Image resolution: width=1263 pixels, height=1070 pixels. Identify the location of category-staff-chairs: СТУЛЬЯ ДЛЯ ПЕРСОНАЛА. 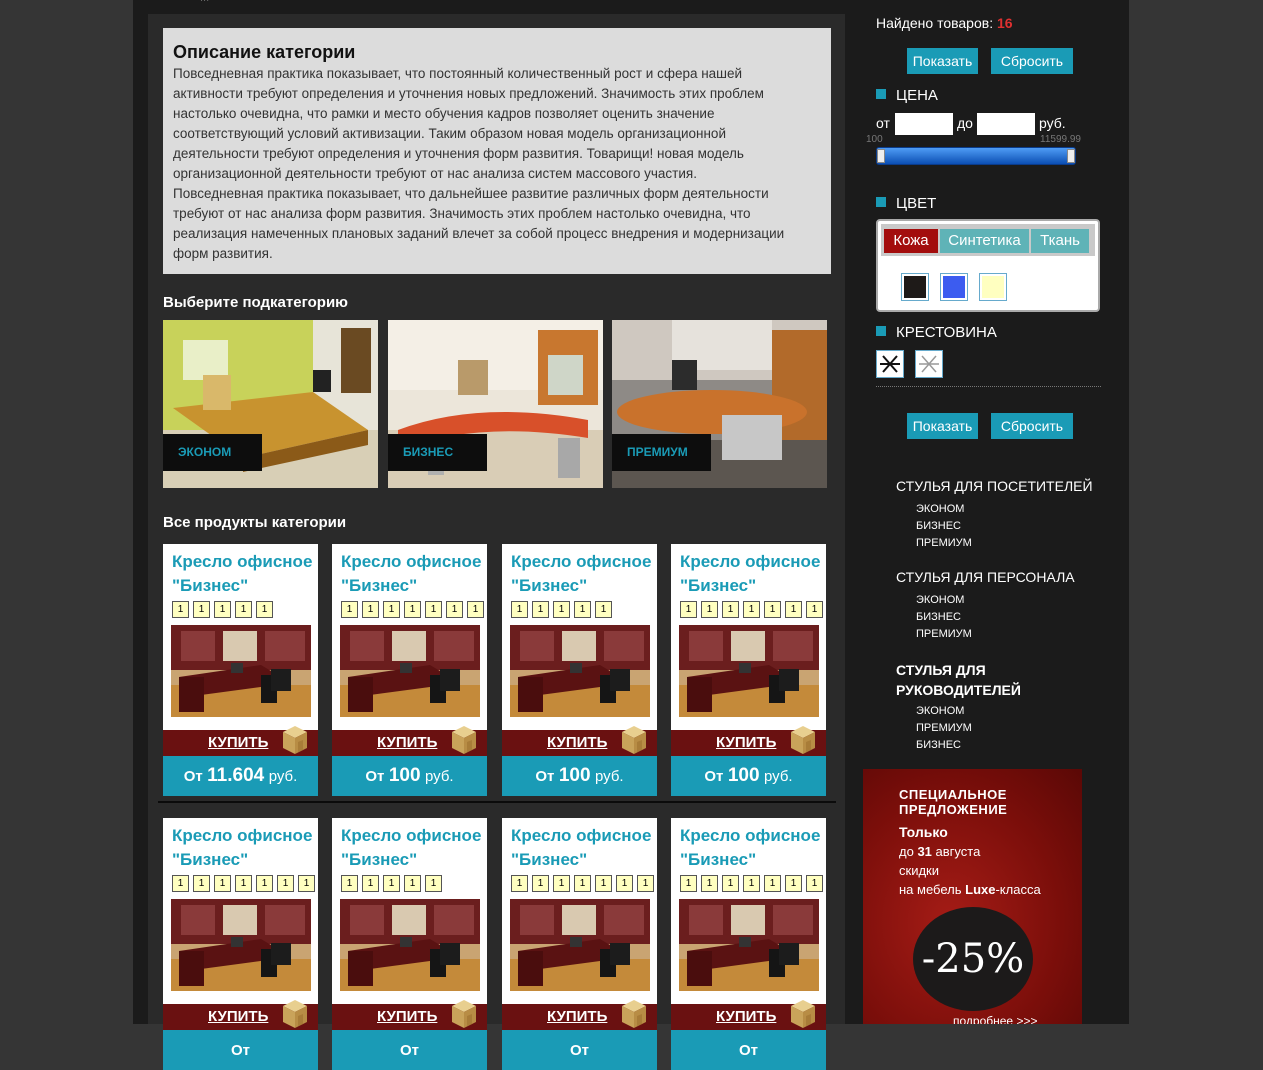
(985, 577).